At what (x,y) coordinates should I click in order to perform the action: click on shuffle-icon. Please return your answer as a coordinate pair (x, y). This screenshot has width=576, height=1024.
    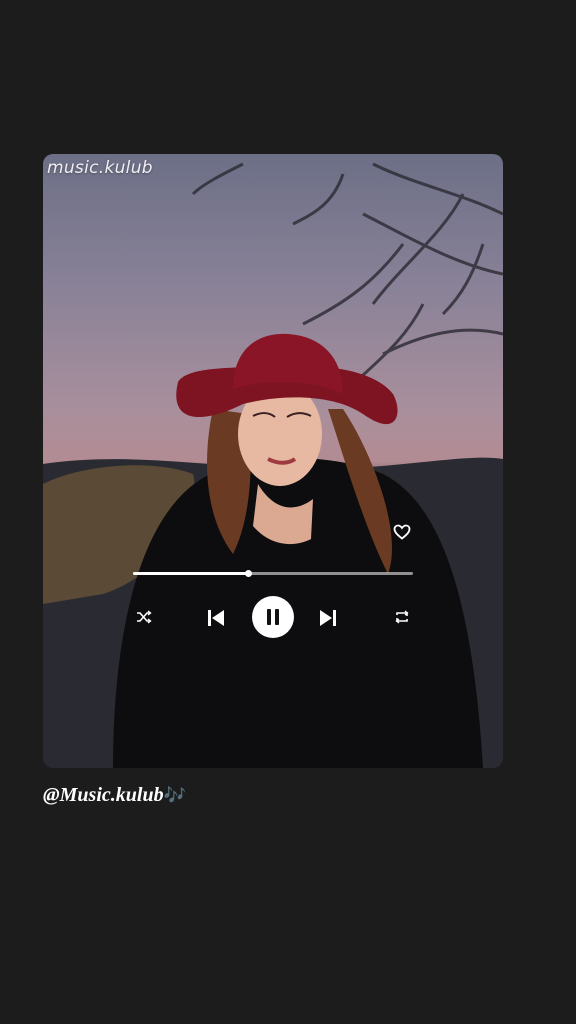
    Looking at the image, I should click on (144, 617).